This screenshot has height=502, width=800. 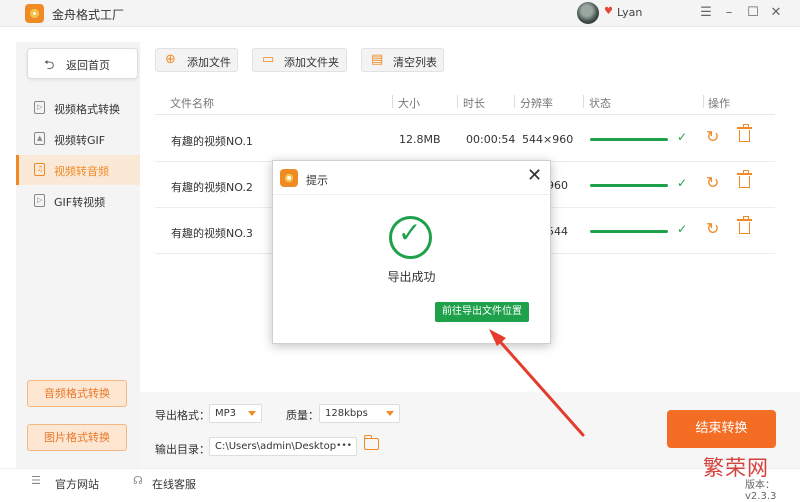 What do you see at coordinates (409, 103) in the screenshot?
I see `column-header-size: 大小` at bounding box center [409, 103].